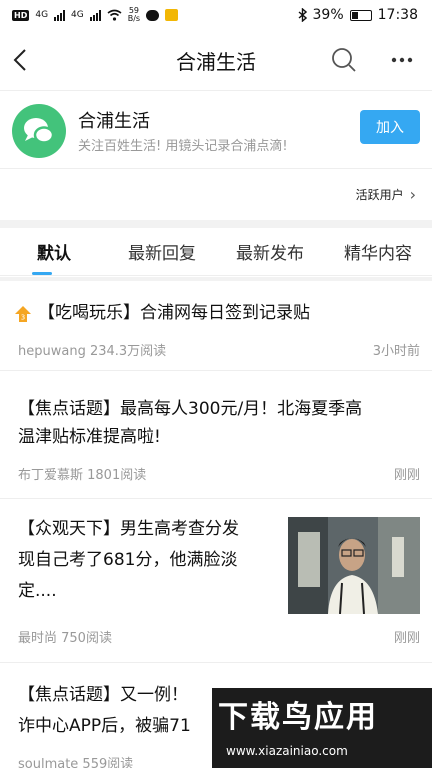 The image size is (432, 768). What do you see at coordinates (65, 638) in the screenshot?
I see `post-author-views: 最时尚 750阅读` at bounding box center [65, 638].